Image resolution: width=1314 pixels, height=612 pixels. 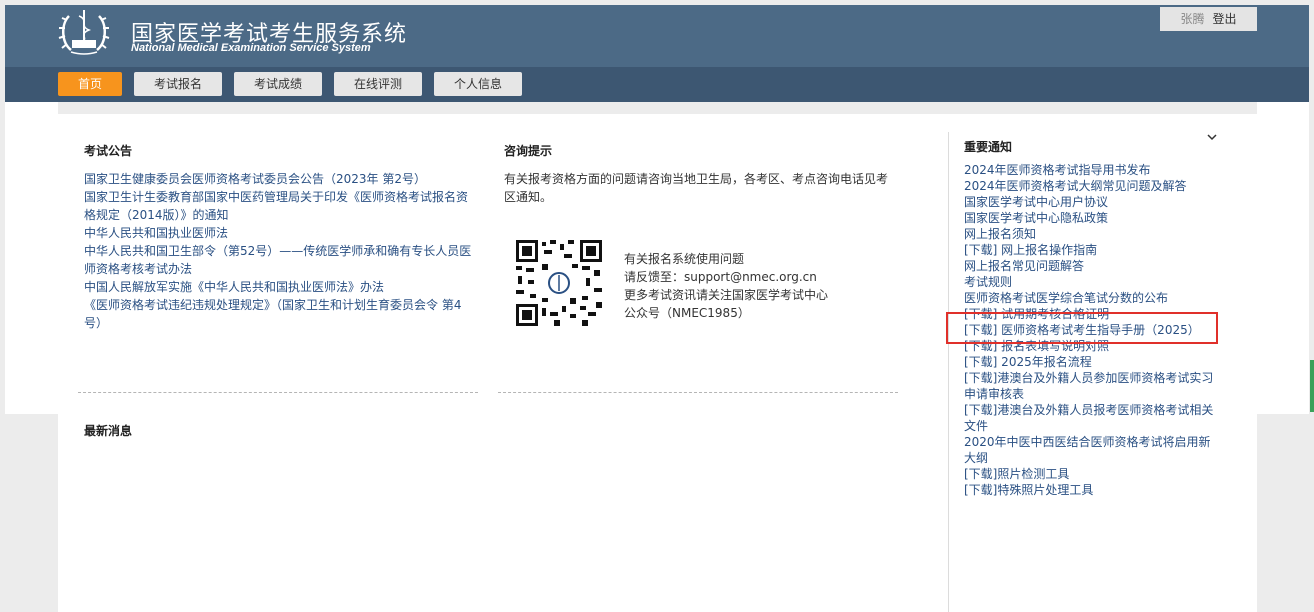 What do you see at coordinates (528, 197) in the screenshot?
I see `consult-text: 区通知。` at bounding box center [528, 197].